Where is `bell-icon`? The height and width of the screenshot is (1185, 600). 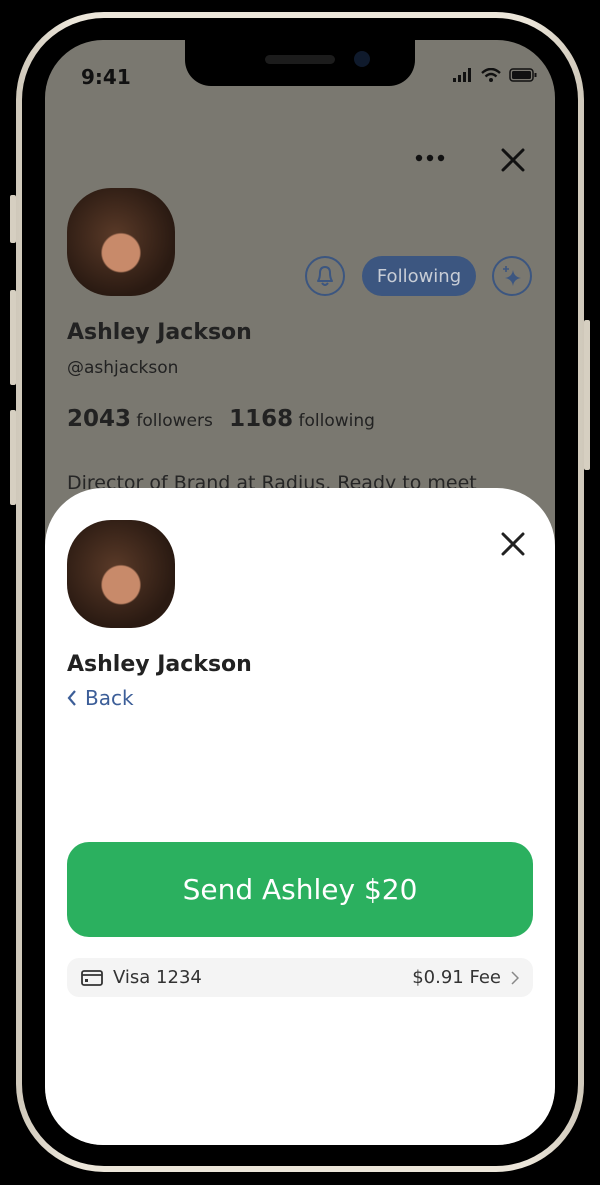 bell-icon is located at coordinates (325, 276).